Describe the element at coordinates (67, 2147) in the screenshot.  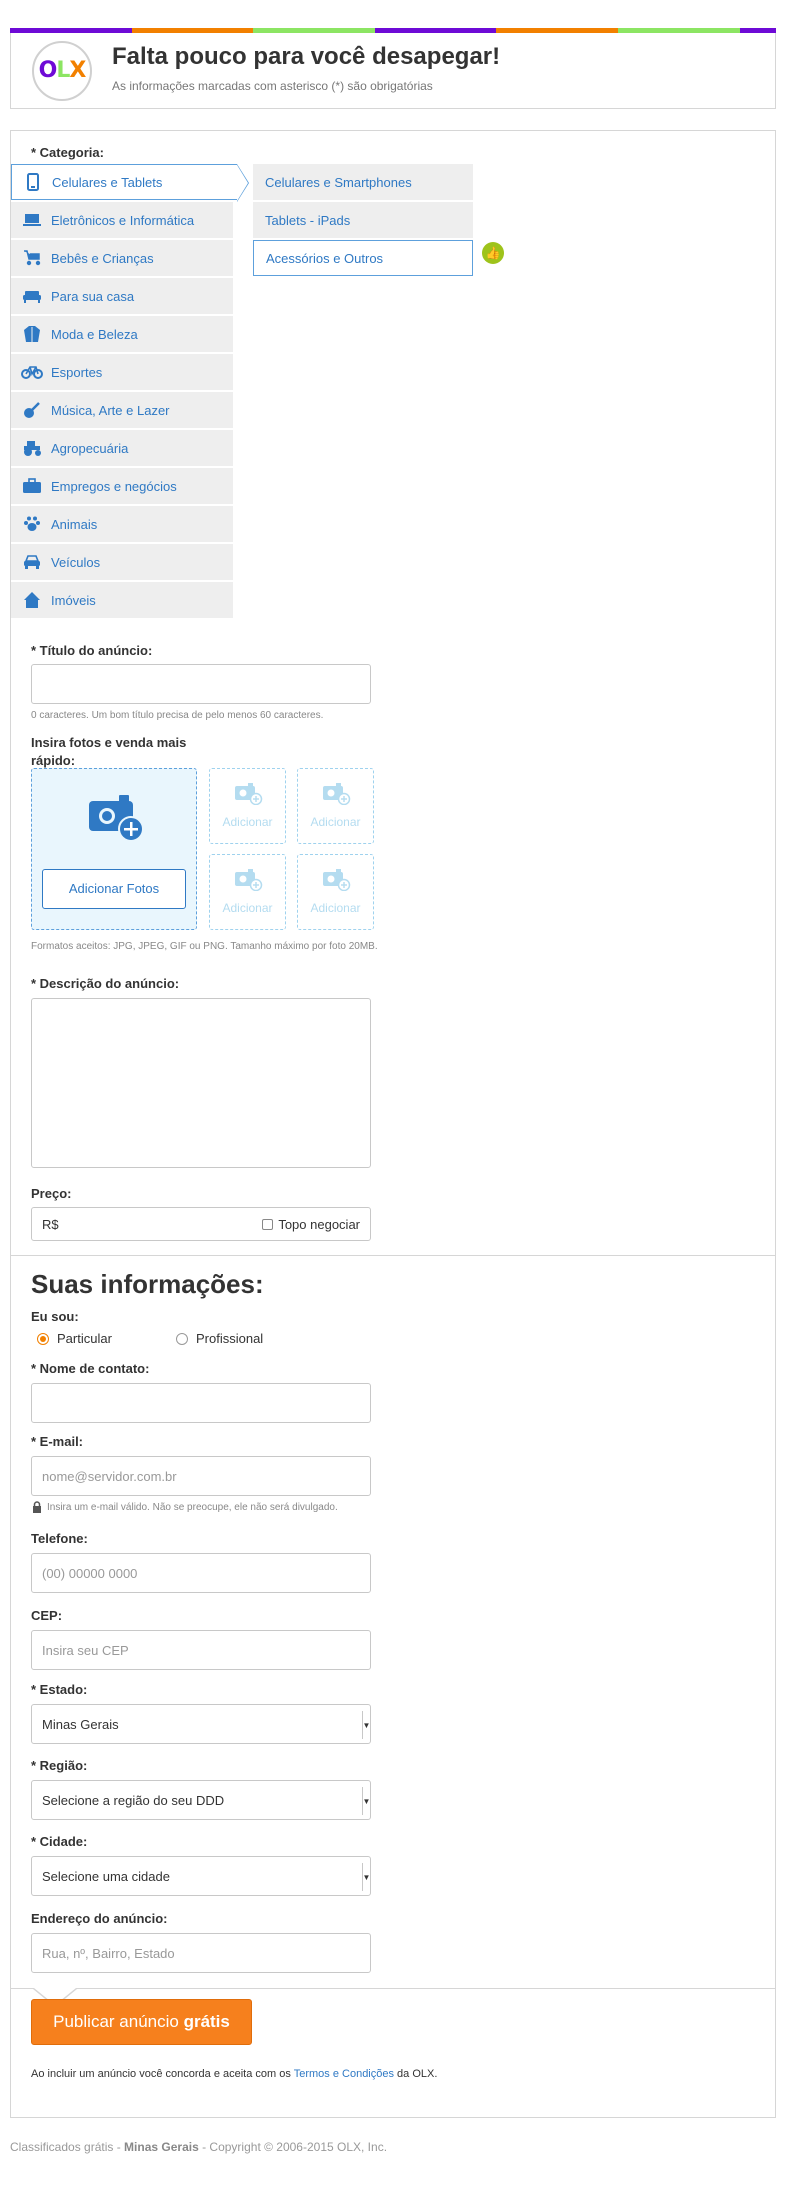
I see `footer-pre: Classificados grátis -` at that location.